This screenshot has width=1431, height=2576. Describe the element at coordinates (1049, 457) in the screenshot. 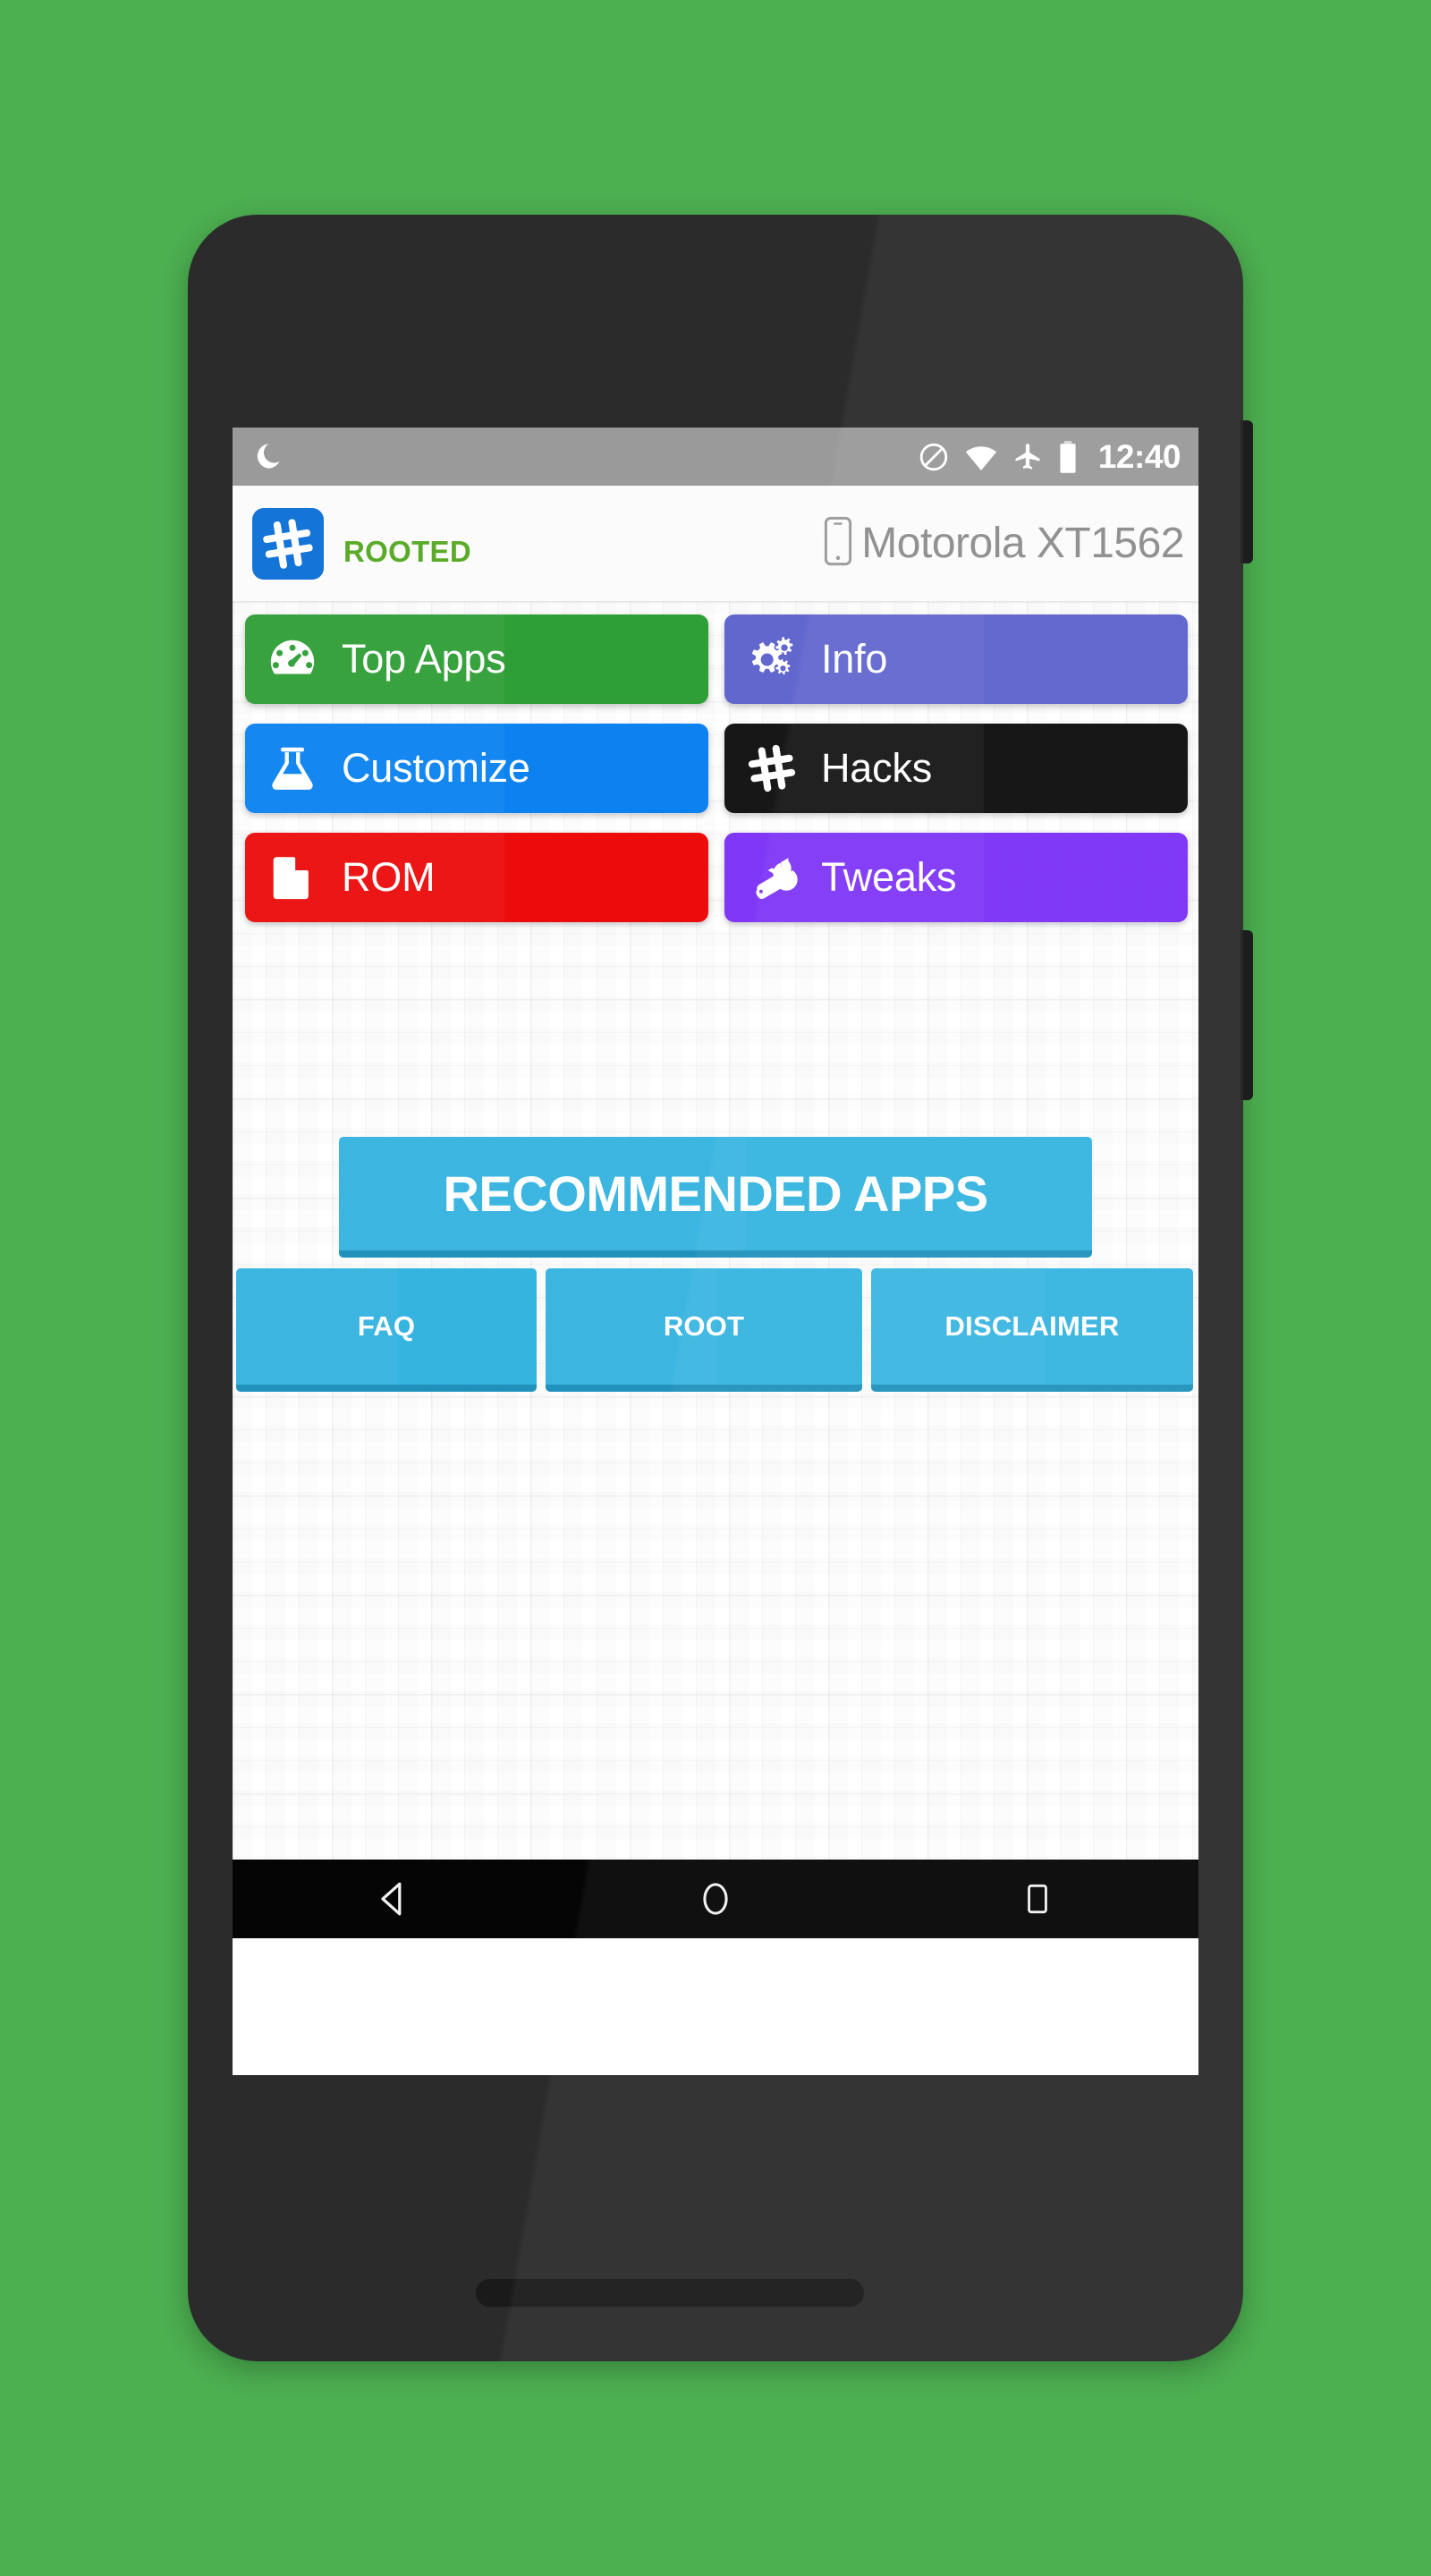

I see `status-bar-right: 12:40` at that location.